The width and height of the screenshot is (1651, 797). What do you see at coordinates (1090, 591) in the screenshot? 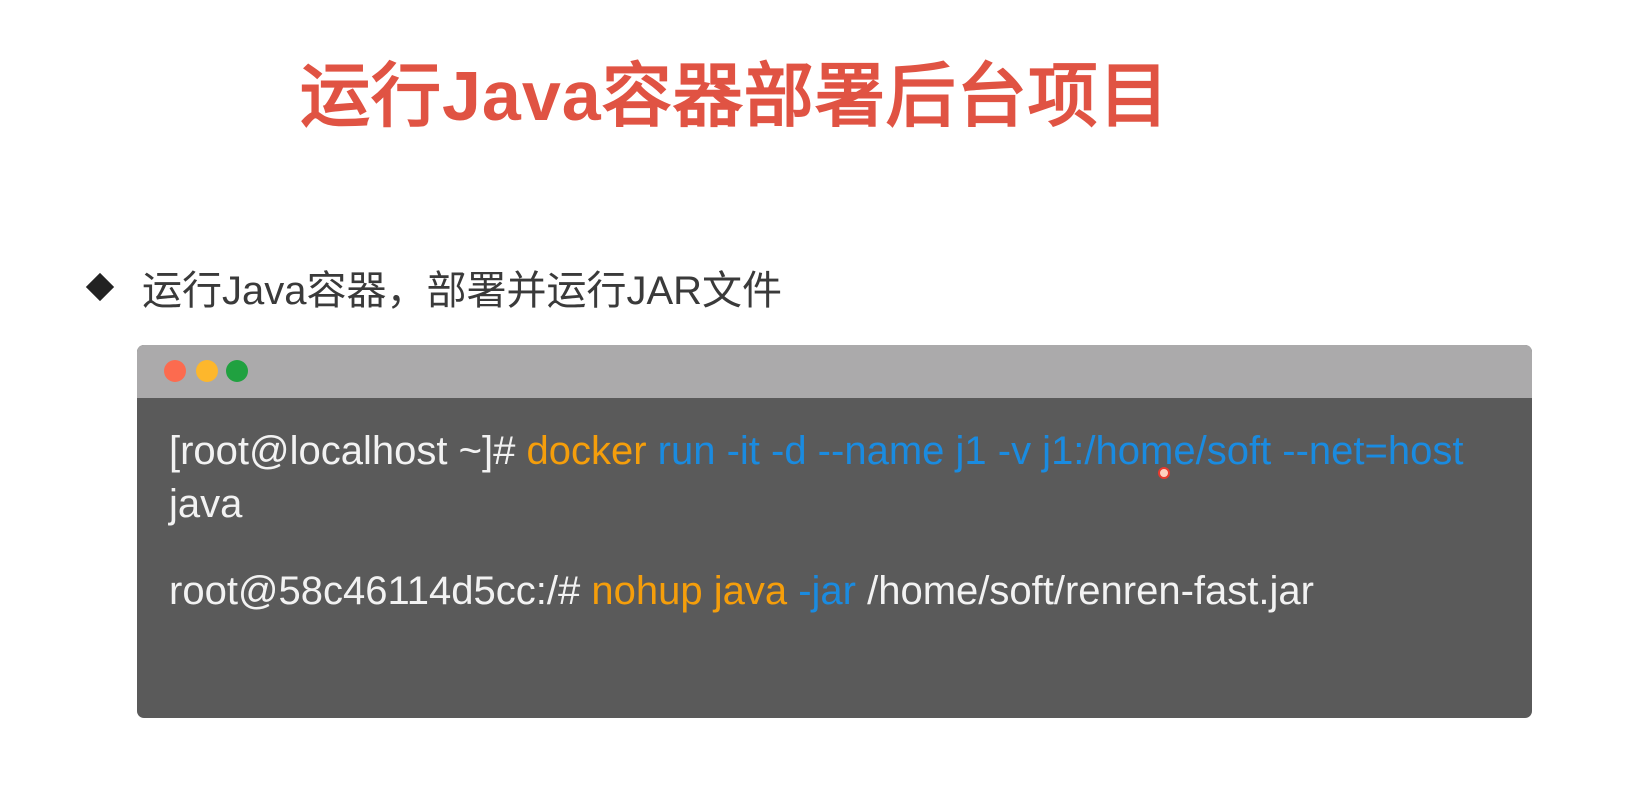
I see `jar-path: /home/soft/renren-fast.jar` at bounding box center [1090, 591].